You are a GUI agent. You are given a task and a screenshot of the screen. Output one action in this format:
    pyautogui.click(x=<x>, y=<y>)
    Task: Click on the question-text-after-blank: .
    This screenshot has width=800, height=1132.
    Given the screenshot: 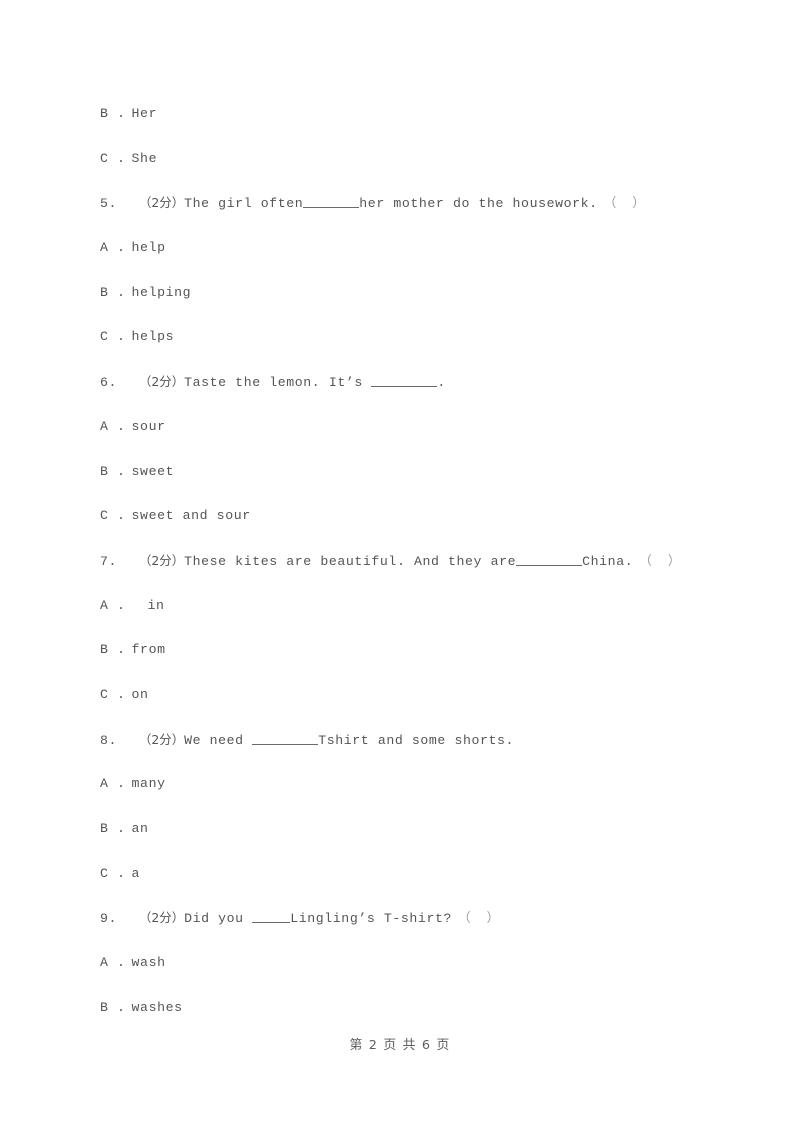 What is the action you would take?
    pyautogui.click(x=441, y=383)
    